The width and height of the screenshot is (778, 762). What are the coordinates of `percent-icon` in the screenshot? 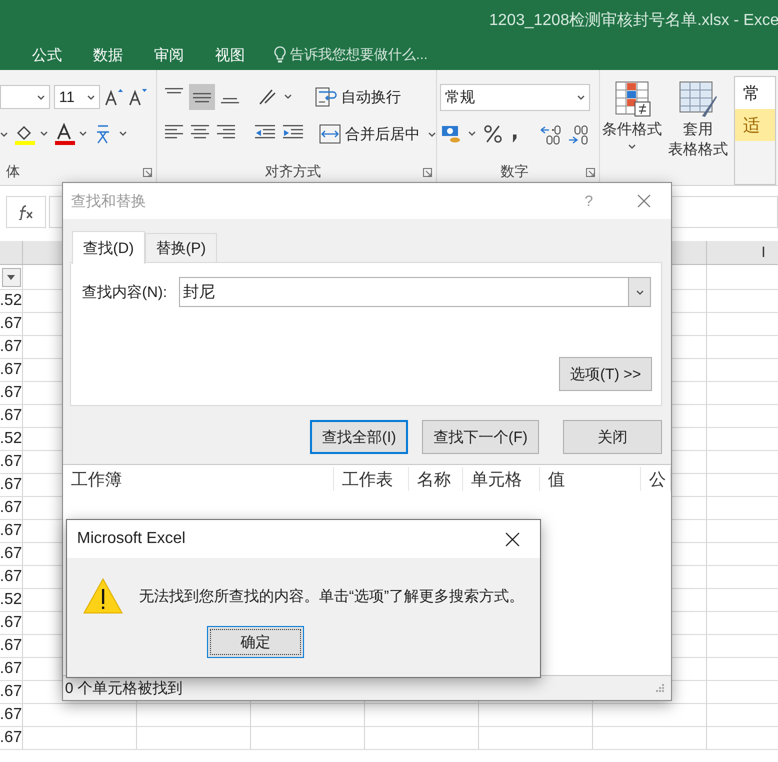 It's located at (493, 134).